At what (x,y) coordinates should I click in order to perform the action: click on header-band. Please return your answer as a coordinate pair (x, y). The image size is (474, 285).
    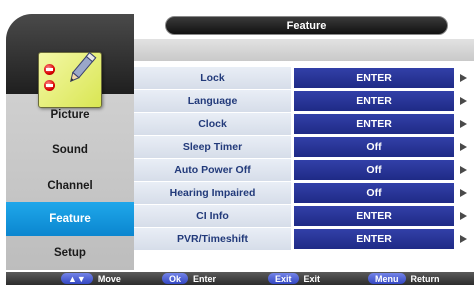
    Looking at the image, I should click on (304, 50).